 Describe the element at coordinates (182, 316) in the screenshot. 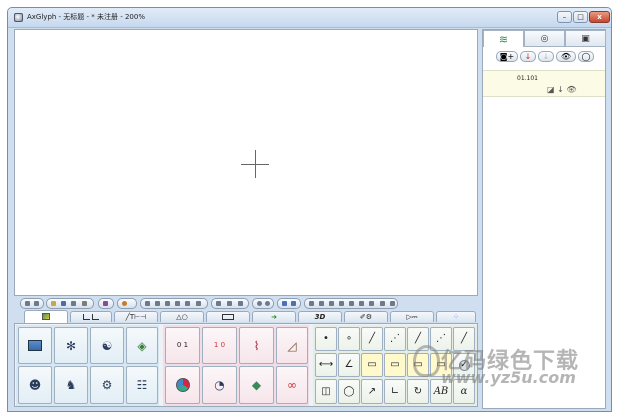

I see `tab-shapes: △○` at that location.